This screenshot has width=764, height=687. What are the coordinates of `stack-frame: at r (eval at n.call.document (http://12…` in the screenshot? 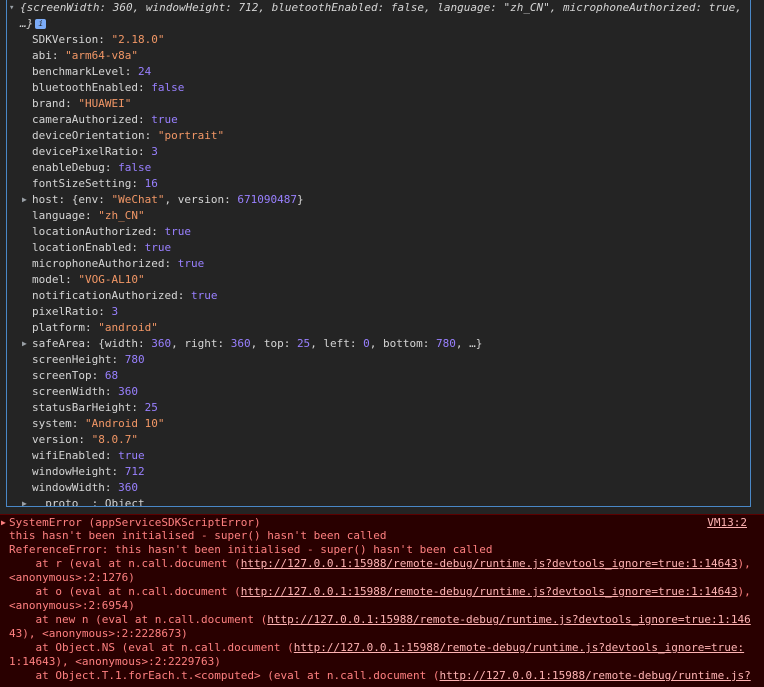 It's located at (386, 564).